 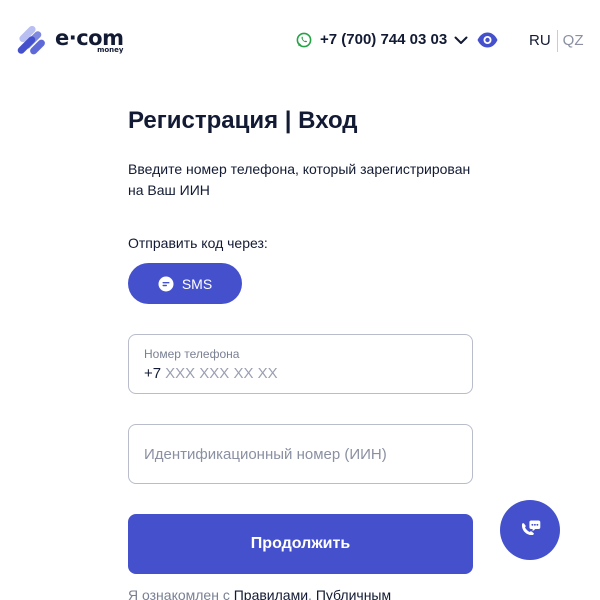 What do you see at coordinates (487, 40) in the screenshot?
I see `eye-icon` at bounding box center [487, 40].